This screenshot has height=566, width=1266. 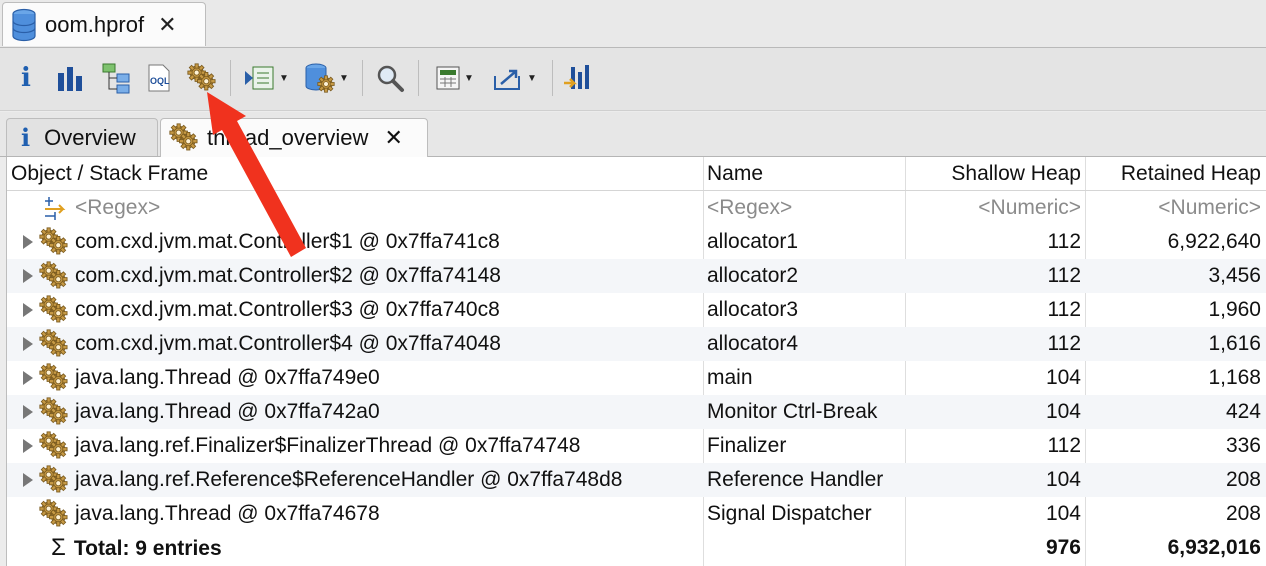 What do you see at coordinates (390, 78) in the screenshot?
I see `search-button` at bounding box center [390, 78].